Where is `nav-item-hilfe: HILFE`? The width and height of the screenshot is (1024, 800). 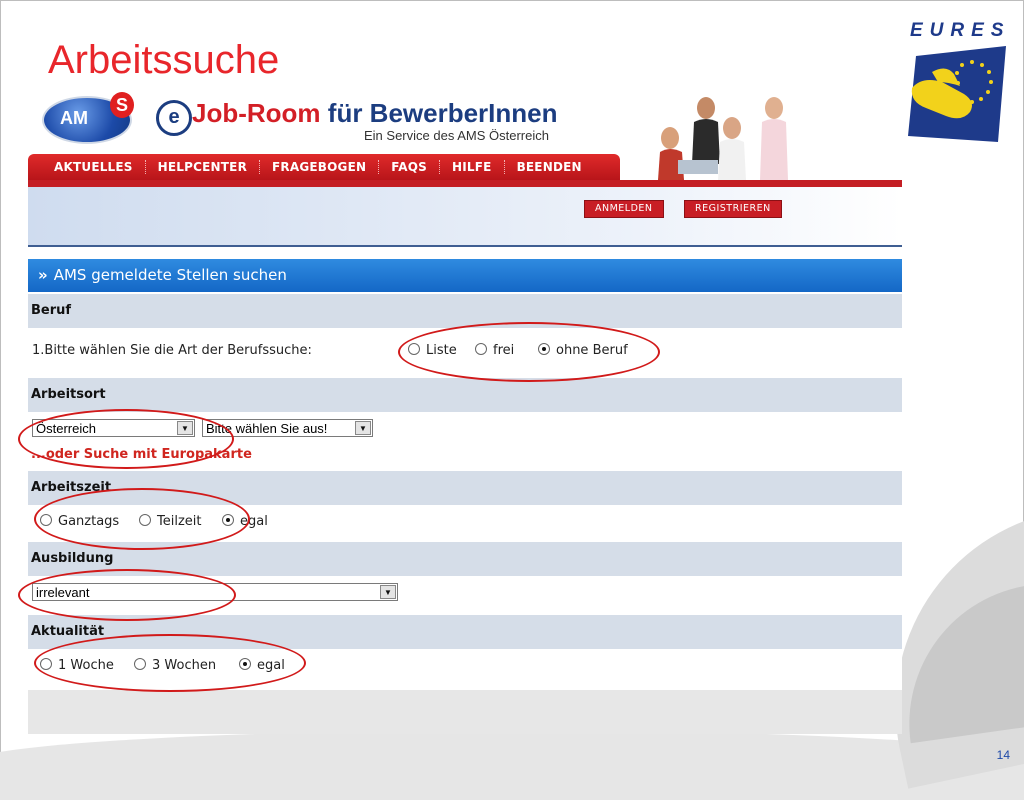 nav-item-hilfe: HILFE is located at coordinates (472, 167).